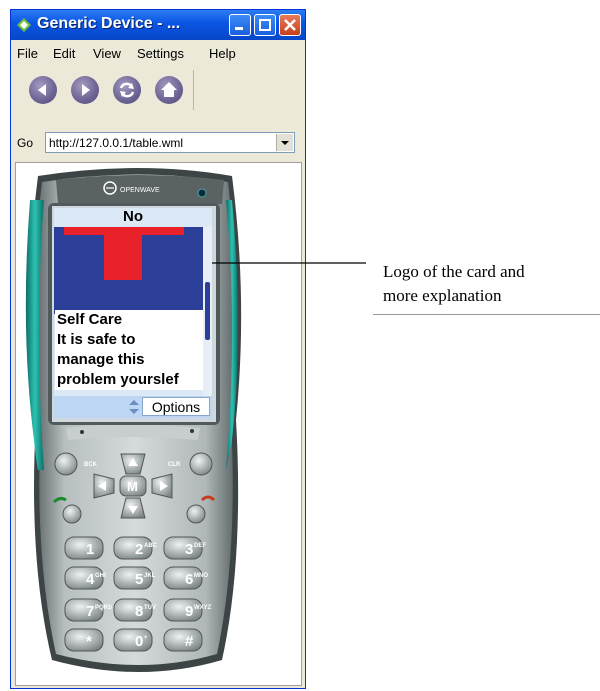 The image size is (600, 691). What do you see at coordinates (174, 465) in the screenshot?
I see `clear-key-label: CLR` at bounding box center [174, 465].